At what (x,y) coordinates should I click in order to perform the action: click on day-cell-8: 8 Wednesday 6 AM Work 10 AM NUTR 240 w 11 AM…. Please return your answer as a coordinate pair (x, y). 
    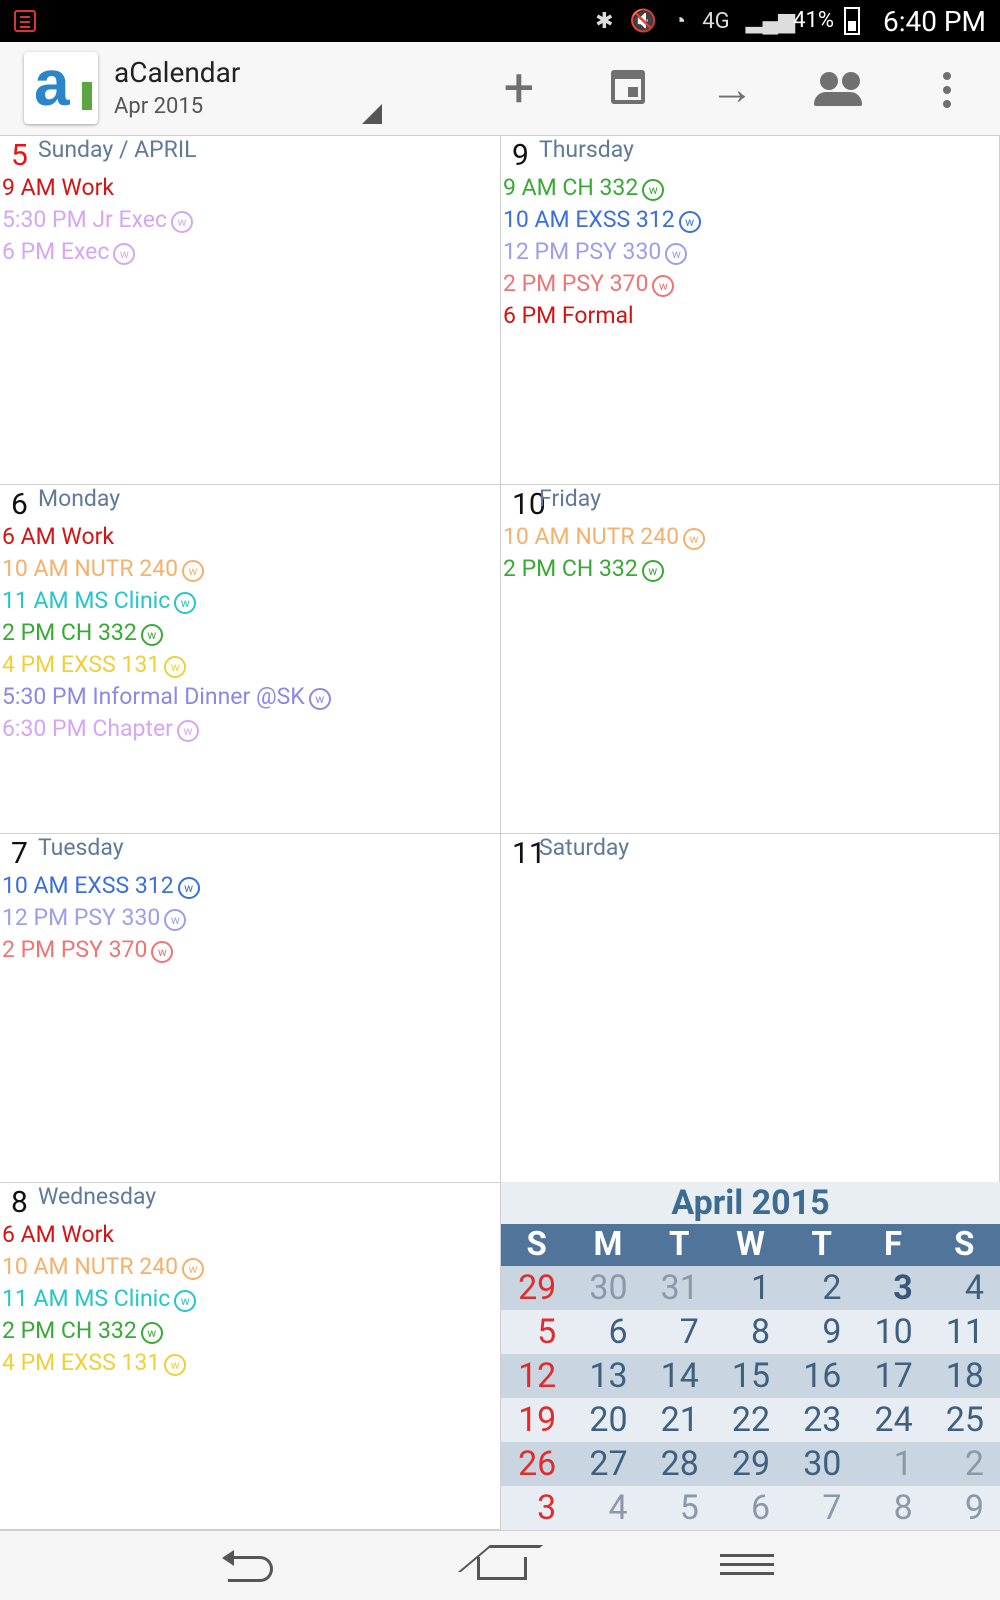
    Looking at the image, I should click on (250, 1356).